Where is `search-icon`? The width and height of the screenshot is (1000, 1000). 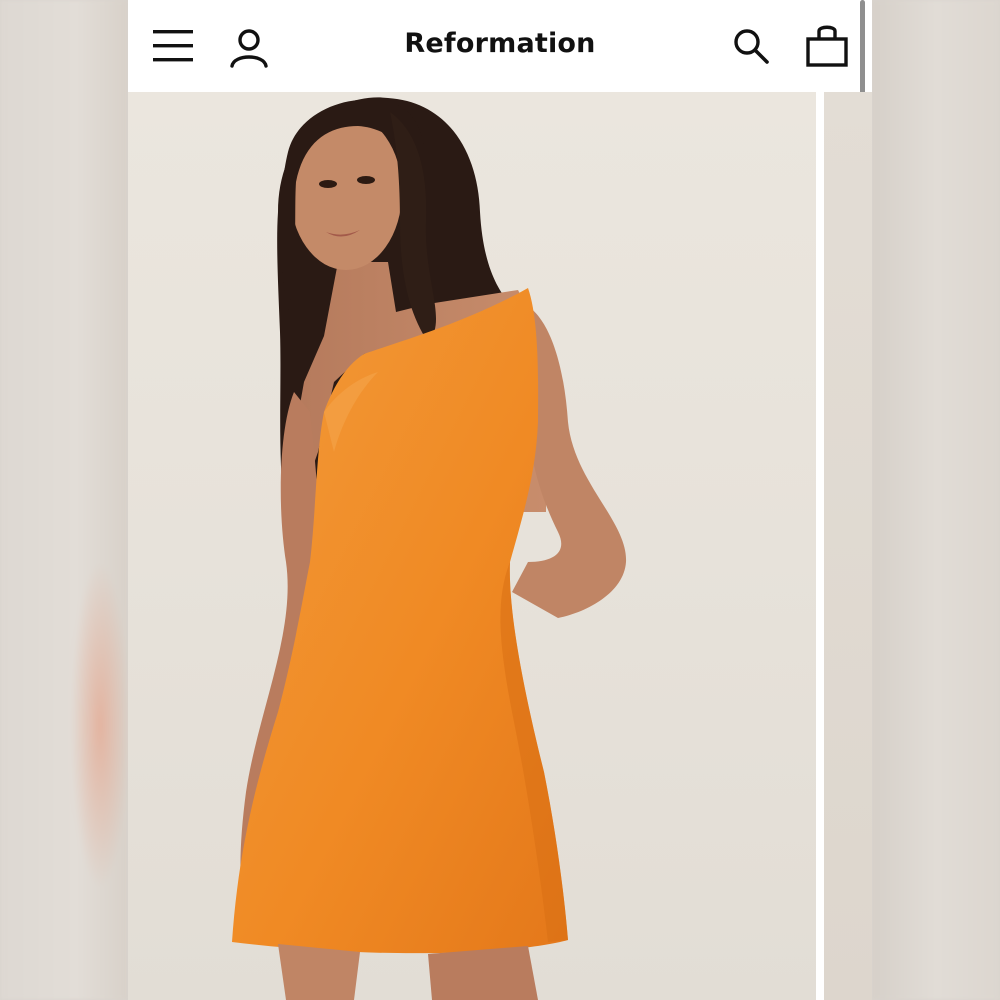 search-icon is located at coordinates (751, 46).